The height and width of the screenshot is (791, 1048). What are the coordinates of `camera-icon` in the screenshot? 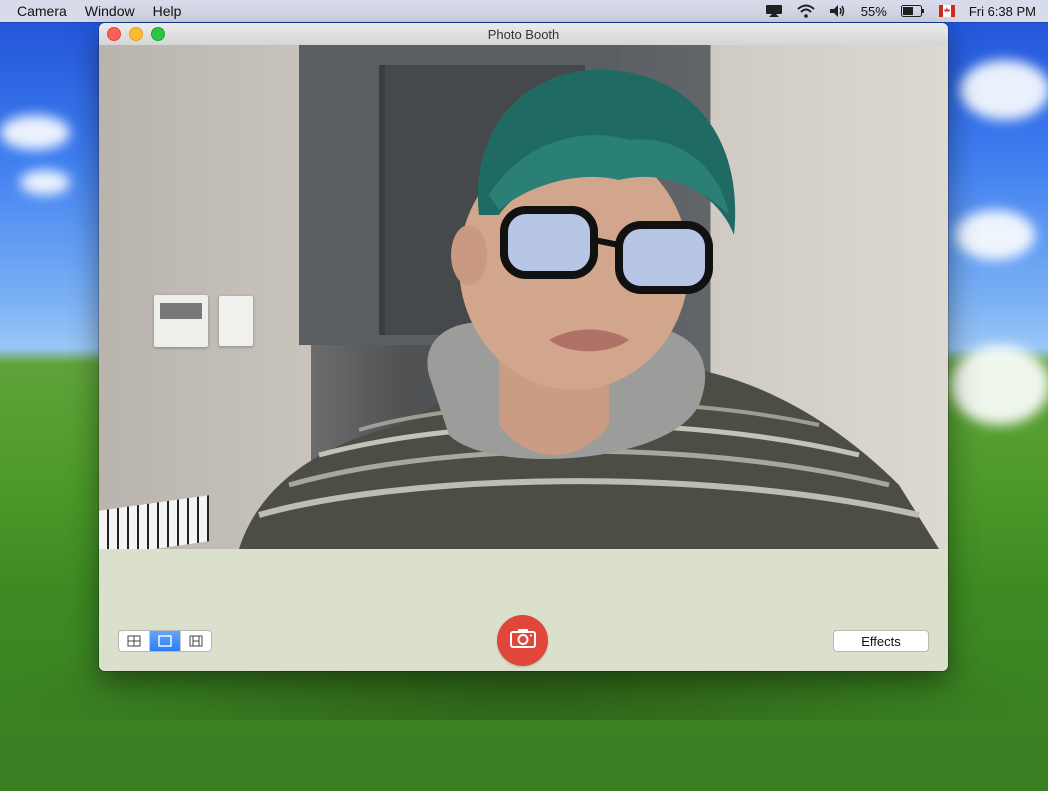 It's located at (522, 640).